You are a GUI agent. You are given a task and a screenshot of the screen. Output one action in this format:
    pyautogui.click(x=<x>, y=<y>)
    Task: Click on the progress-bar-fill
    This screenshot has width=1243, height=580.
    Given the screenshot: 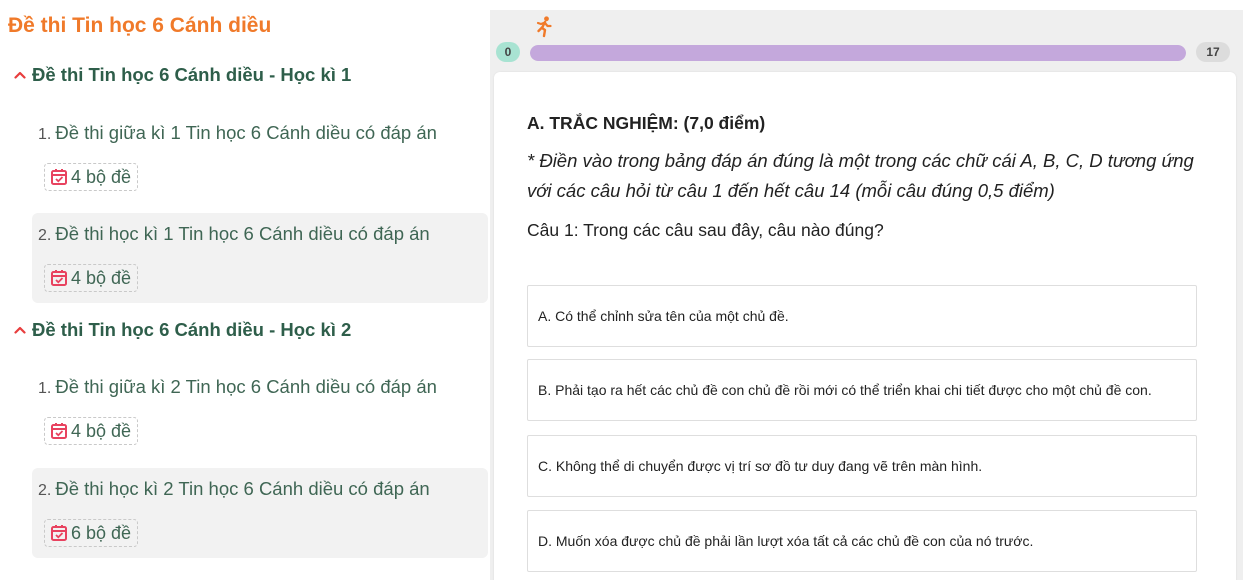 What is the action you would take?
    pyautogui.click(x=858, y=53)
    